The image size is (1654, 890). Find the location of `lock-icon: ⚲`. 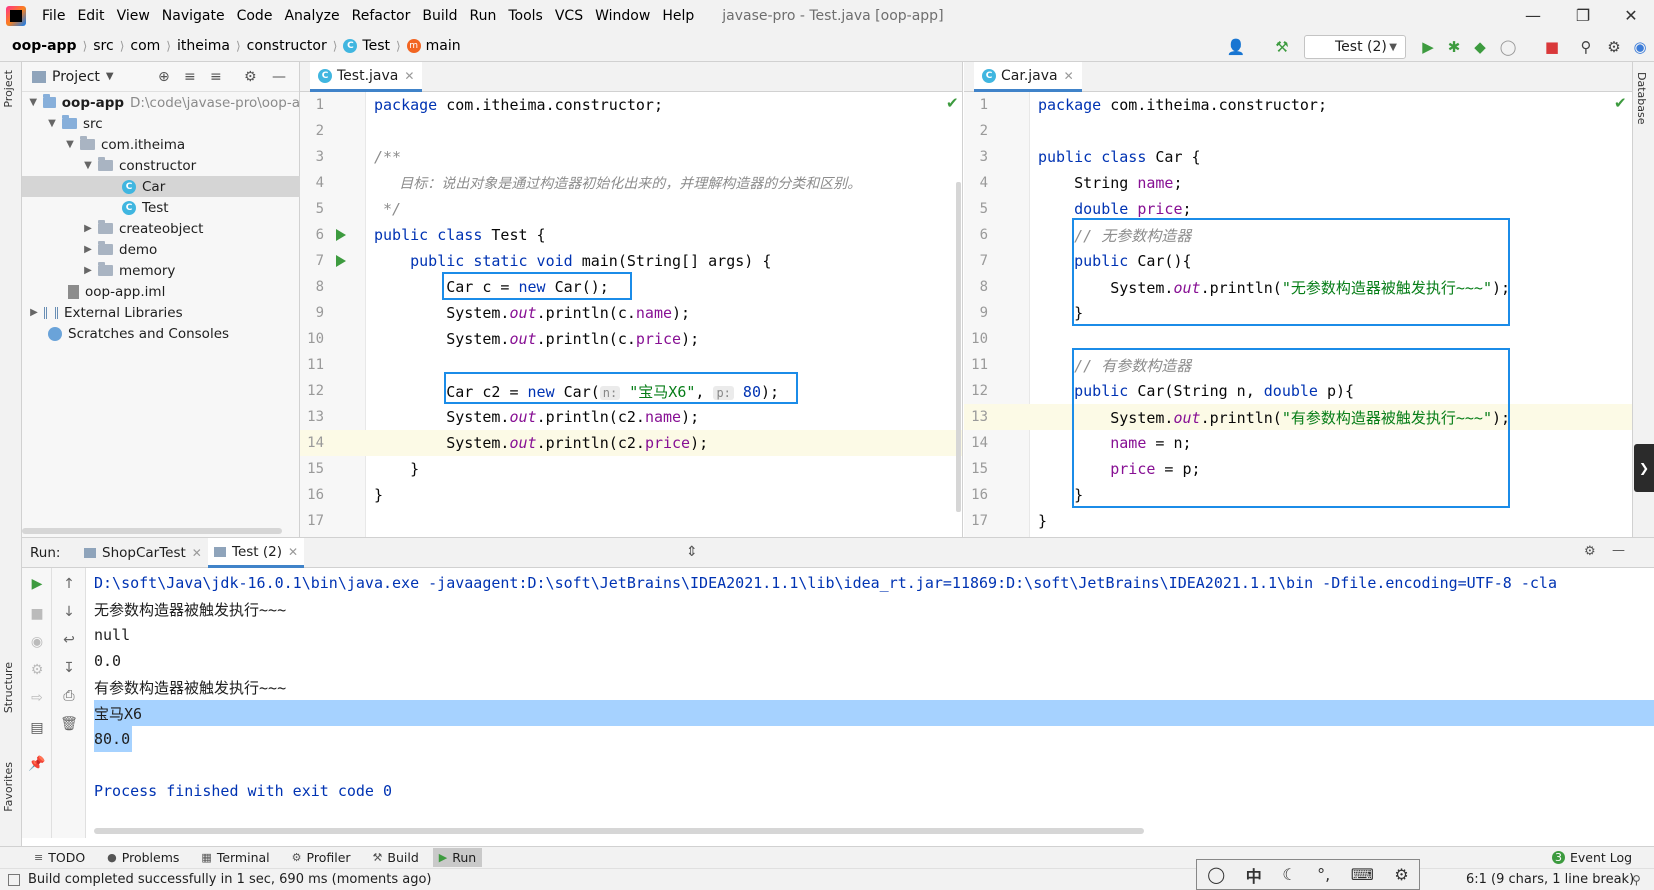

lock-icon: ⚲ is located at coordinates (1636, 880).